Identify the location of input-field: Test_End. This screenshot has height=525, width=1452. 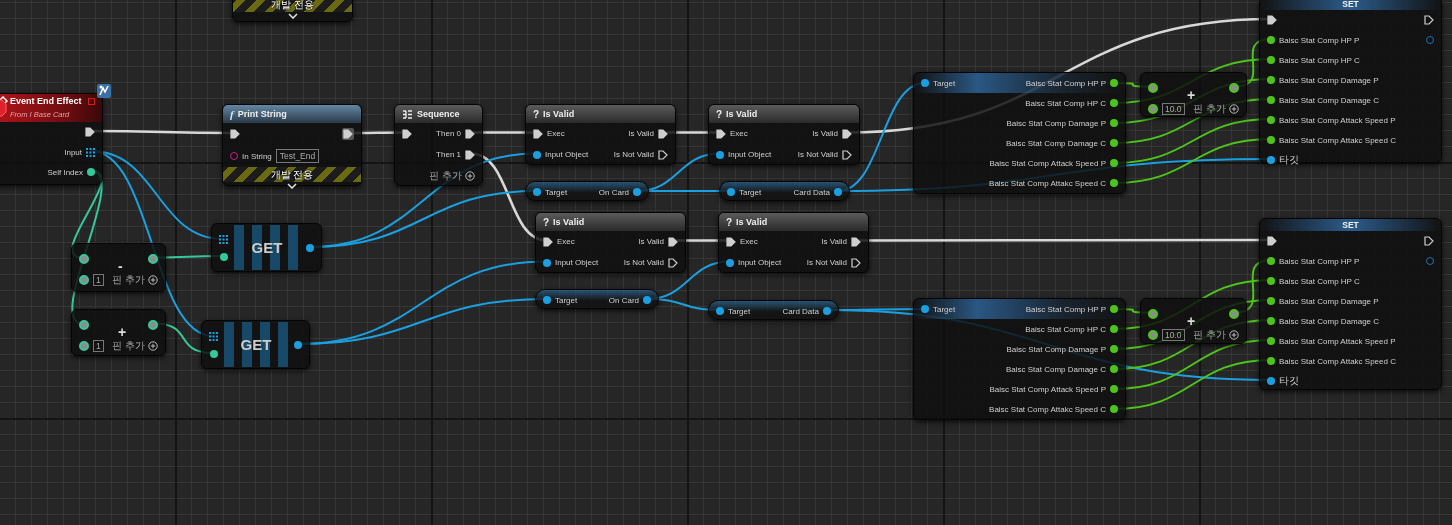
(297, 156).